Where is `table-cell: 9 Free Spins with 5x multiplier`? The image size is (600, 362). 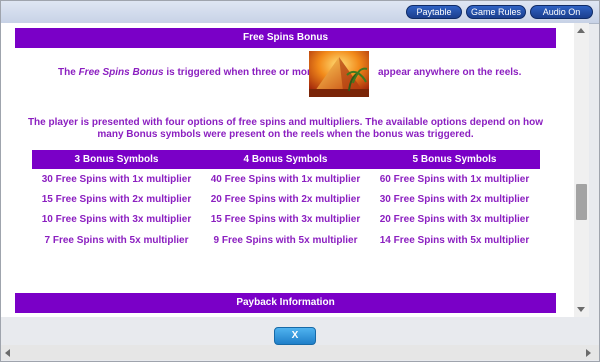
table-cell: 9 Free Spins with 5x multiplier is located at coordinates (285, 240).